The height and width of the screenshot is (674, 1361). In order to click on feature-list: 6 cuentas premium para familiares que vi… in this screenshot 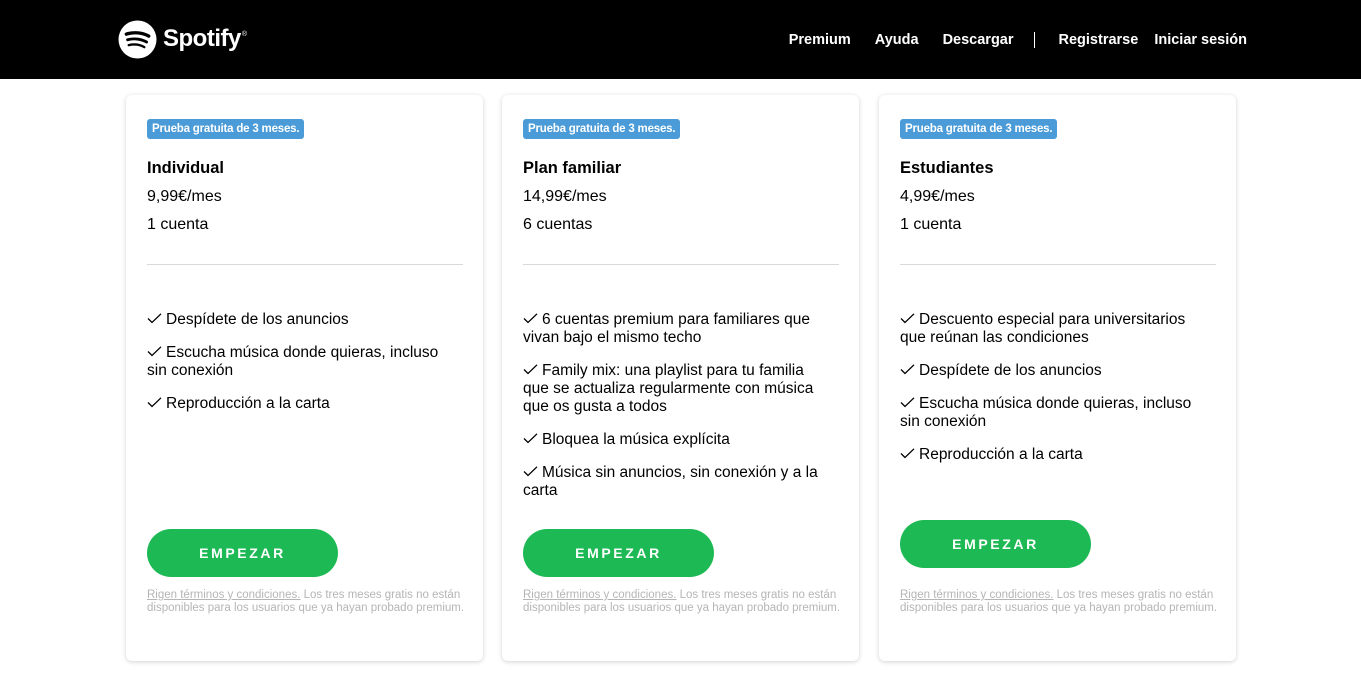, I will do `click(673, 413)`.